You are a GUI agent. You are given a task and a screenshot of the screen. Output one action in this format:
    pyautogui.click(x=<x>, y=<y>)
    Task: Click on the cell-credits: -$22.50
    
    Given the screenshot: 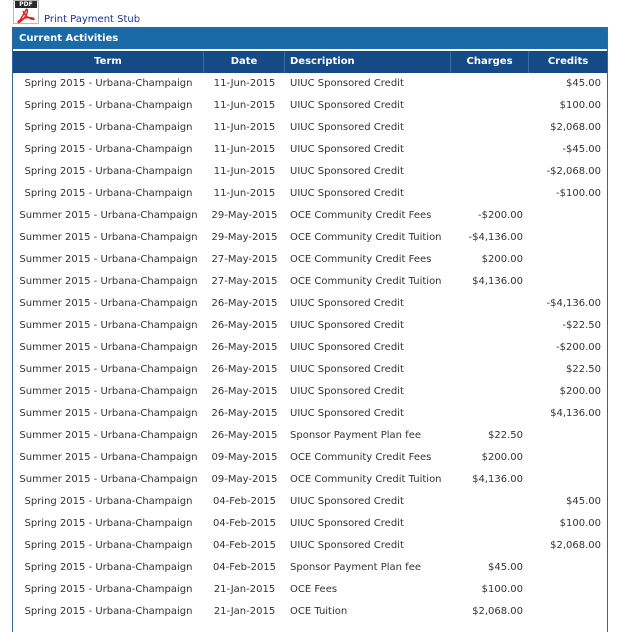 What is the action you would take?
    pyautogui.click(x=581, y=325)
    